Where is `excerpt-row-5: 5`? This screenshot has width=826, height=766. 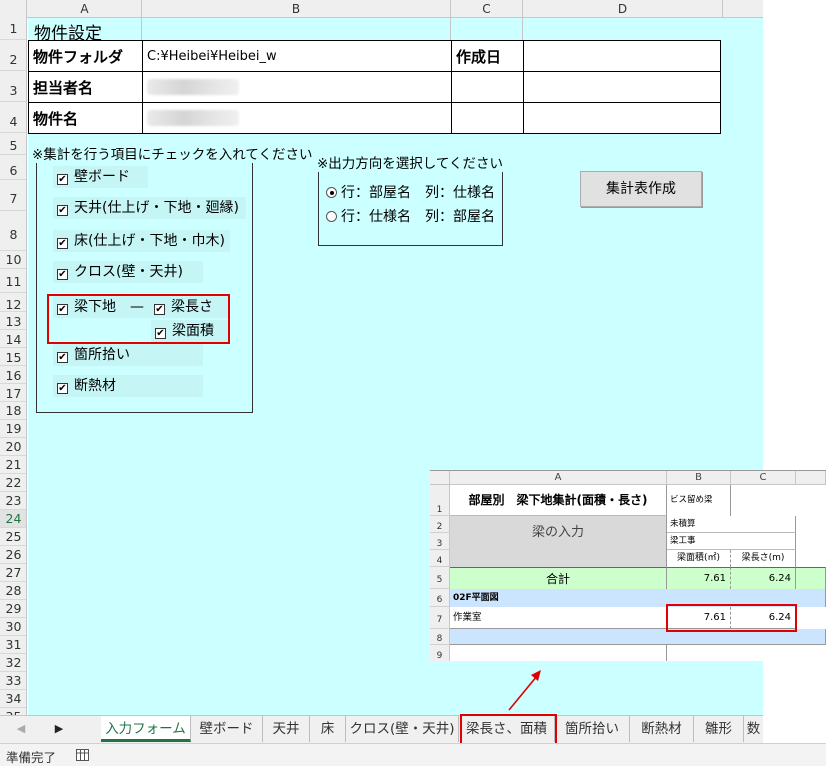 excerpt-row-5: 5 is located at coordinates (440, 578).